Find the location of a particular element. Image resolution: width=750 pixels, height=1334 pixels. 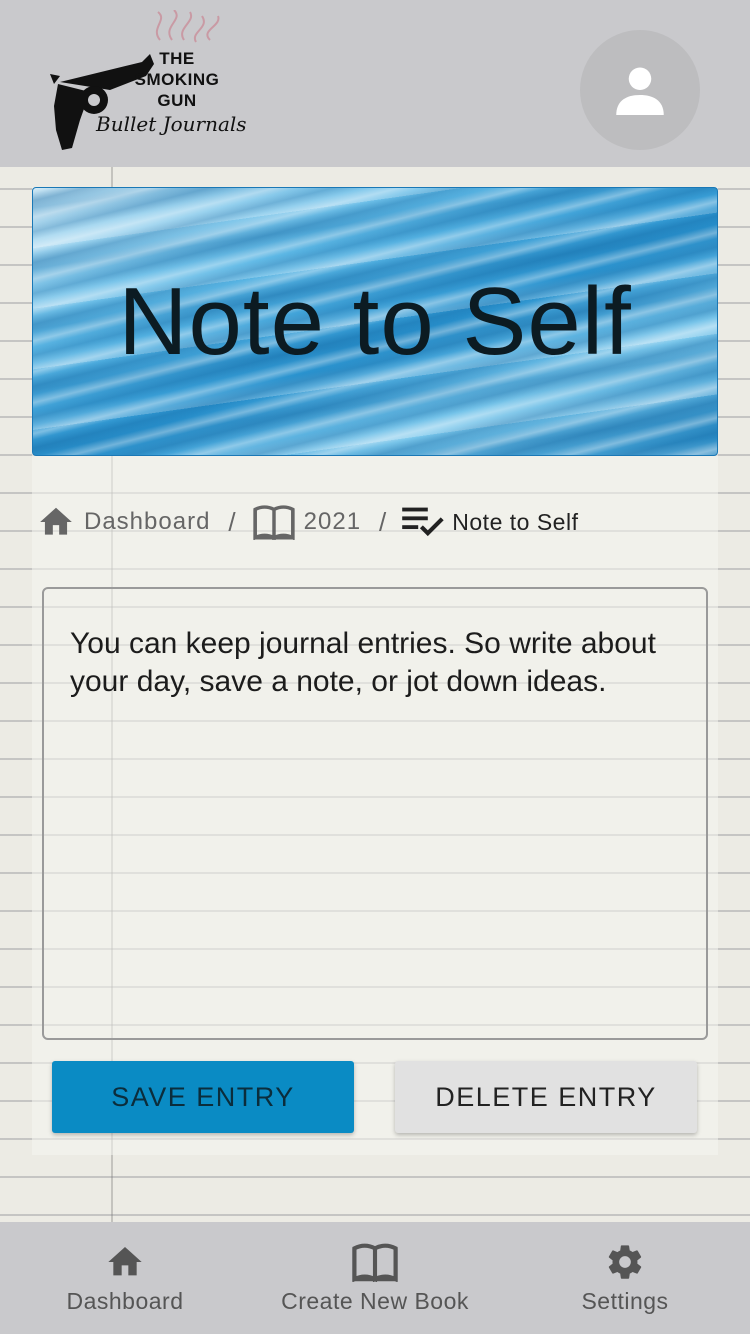

user-icon is located at coordinates (640, 91).